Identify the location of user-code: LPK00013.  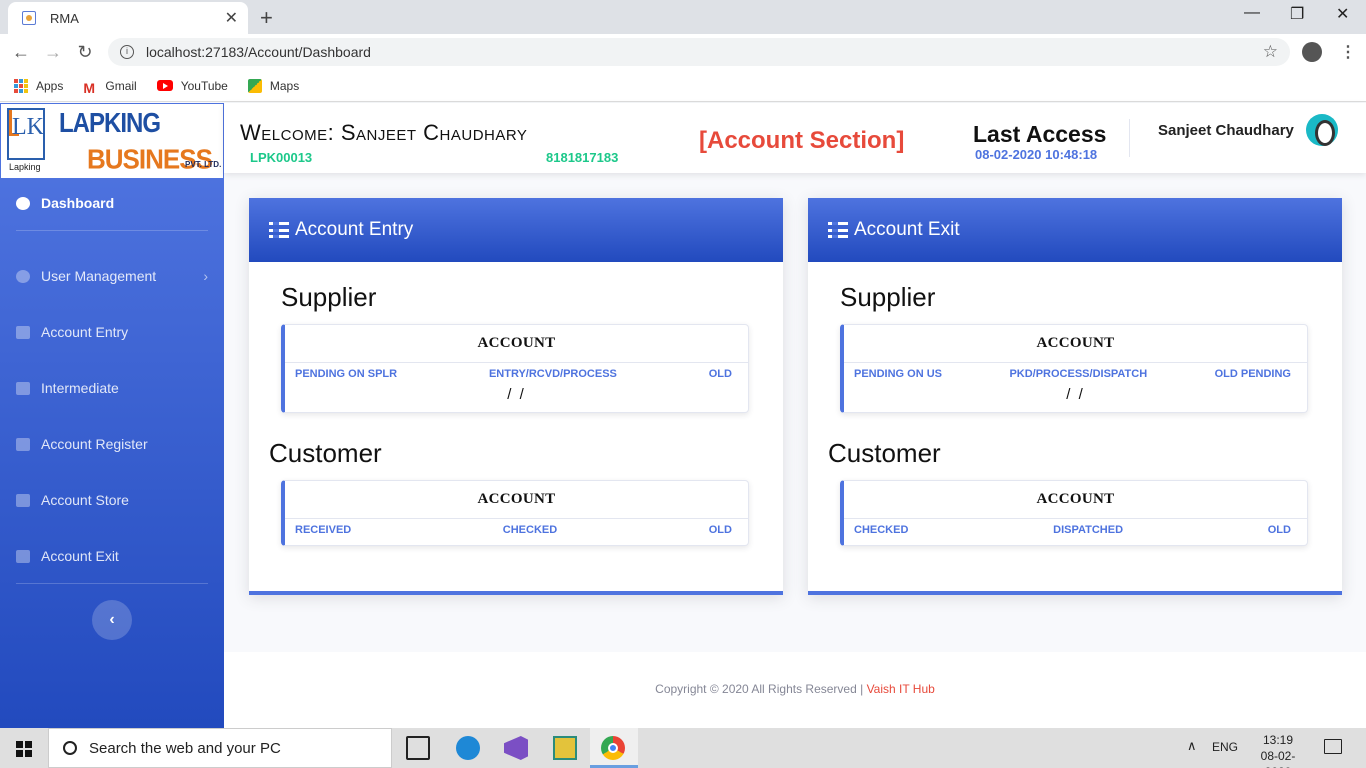
(281, 157).